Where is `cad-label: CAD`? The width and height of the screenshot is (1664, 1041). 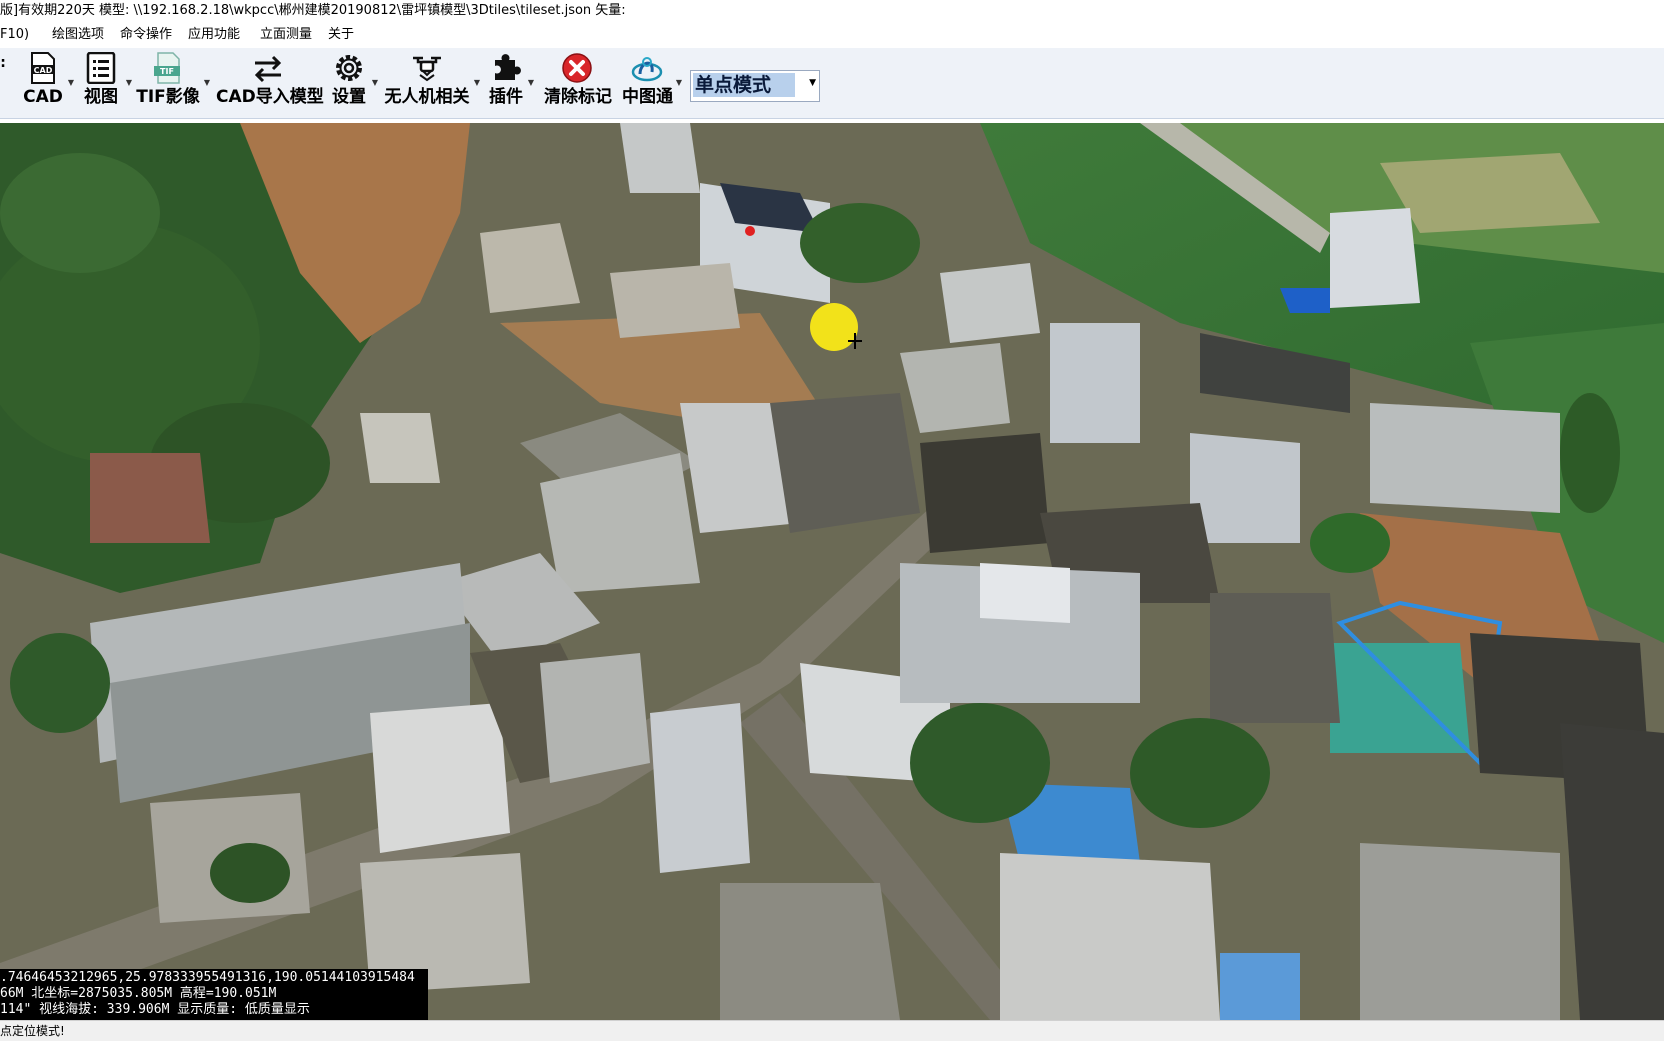
cad-label: CAD is located at coordinates (43, 97).